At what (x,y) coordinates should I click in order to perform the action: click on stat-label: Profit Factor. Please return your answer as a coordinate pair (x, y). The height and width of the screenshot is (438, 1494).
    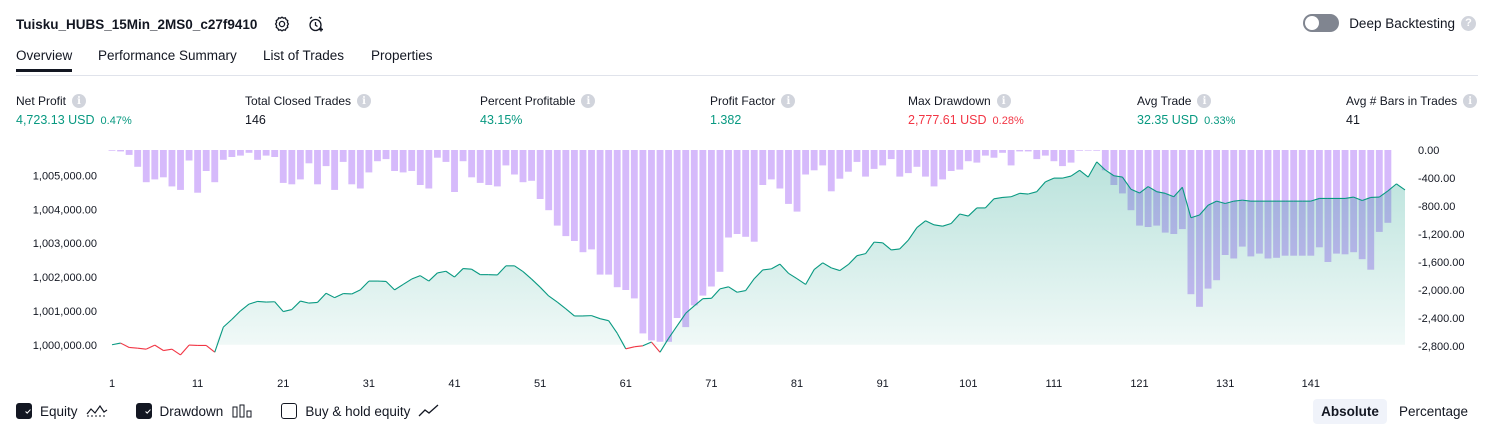
    Looking at the image, I should click on (743, 101).